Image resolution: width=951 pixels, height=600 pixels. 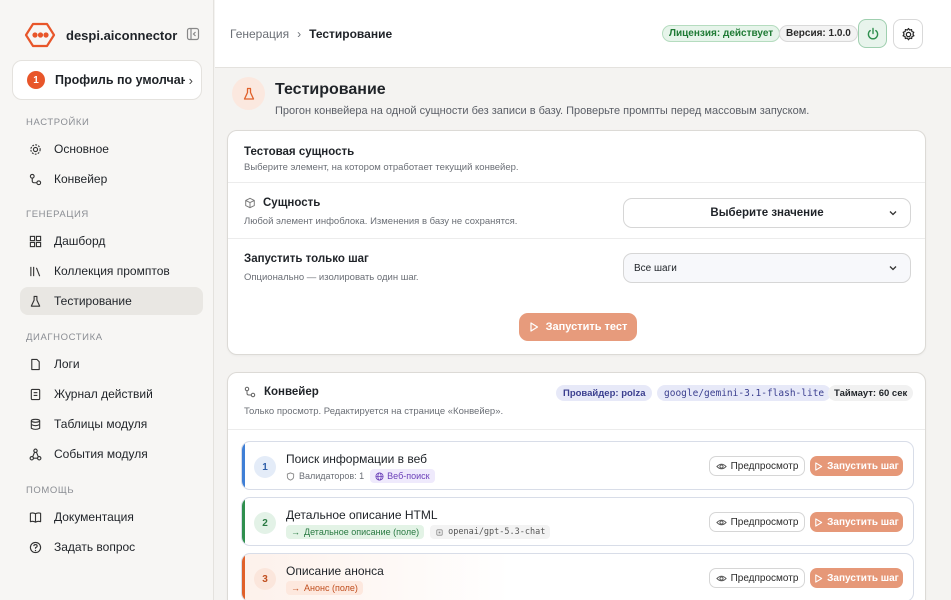 What do you see at coordinates (362, 532) in the screenshot?
I see `target-field-label: Детальное описание (поле)` at bounding box center [362, 532].